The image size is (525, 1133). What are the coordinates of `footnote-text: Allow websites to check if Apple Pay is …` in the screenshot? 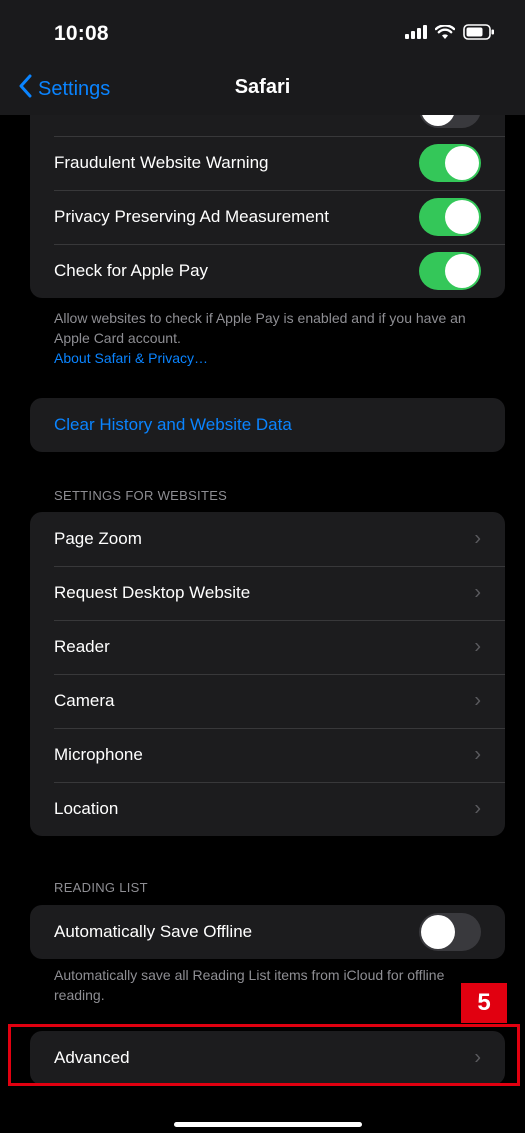 It's located at (260, 328).